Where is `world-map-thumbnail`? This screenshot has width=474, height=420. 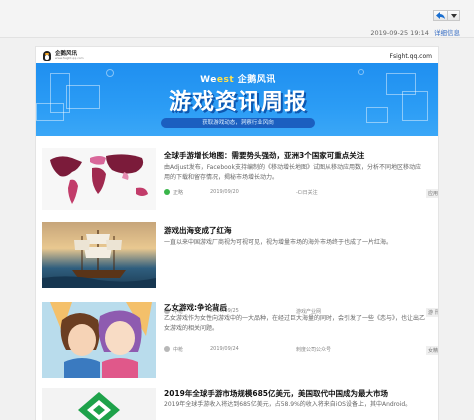
world-map-thumbnail is located at coordinates (99, 179).